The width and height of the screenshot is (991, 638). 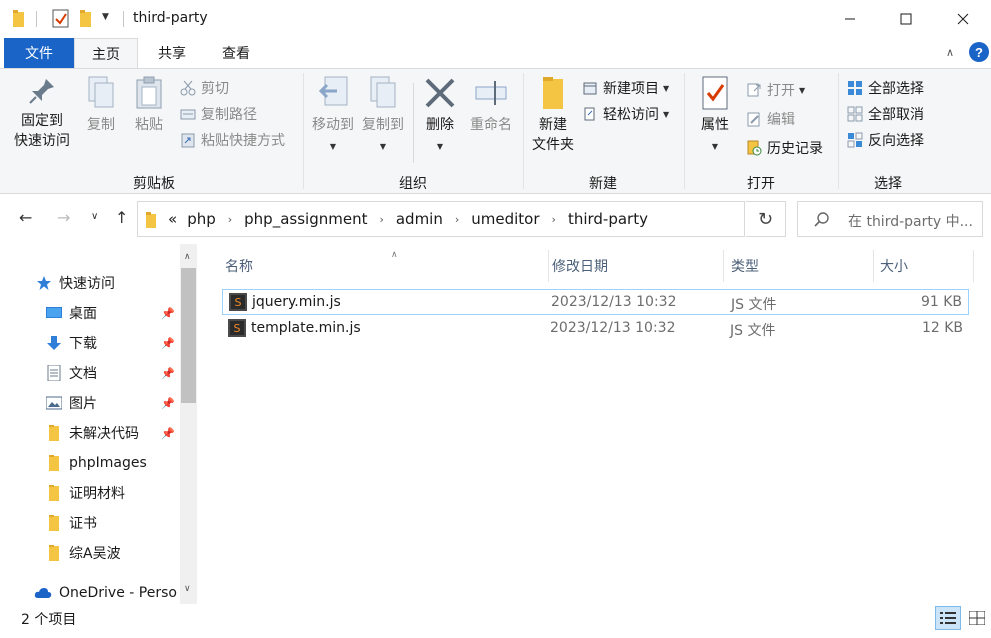 I want to click on back-arrow-icon: ←, so click(x=25, y=217).